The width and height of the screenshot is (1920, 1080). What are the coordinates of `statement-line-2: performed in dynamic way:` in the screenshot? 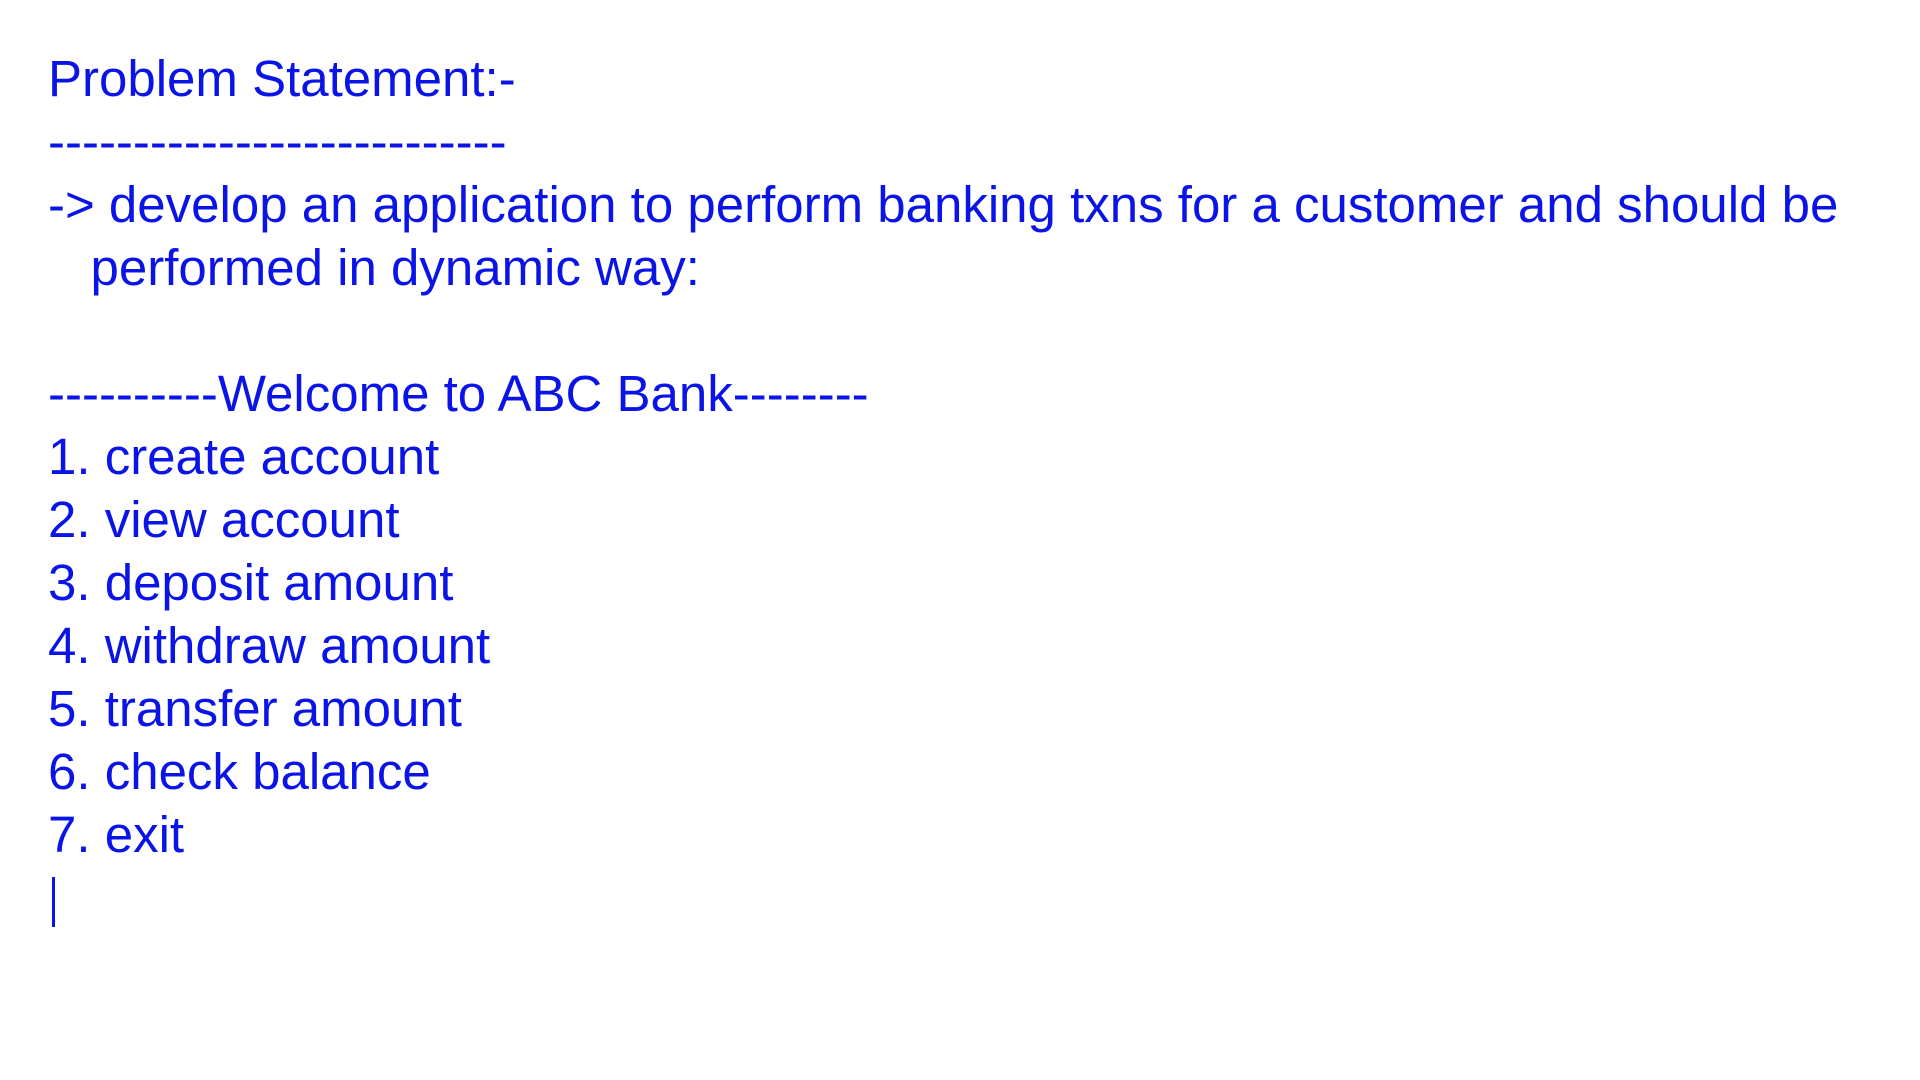 It's located at (374, 267).